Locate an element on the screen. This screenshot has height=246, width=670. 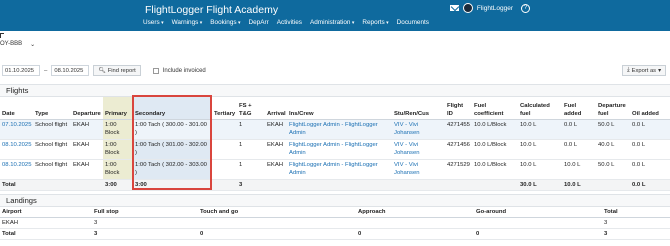
flight-date-link: 07.10.2025 is located at coordinates (16, 129).